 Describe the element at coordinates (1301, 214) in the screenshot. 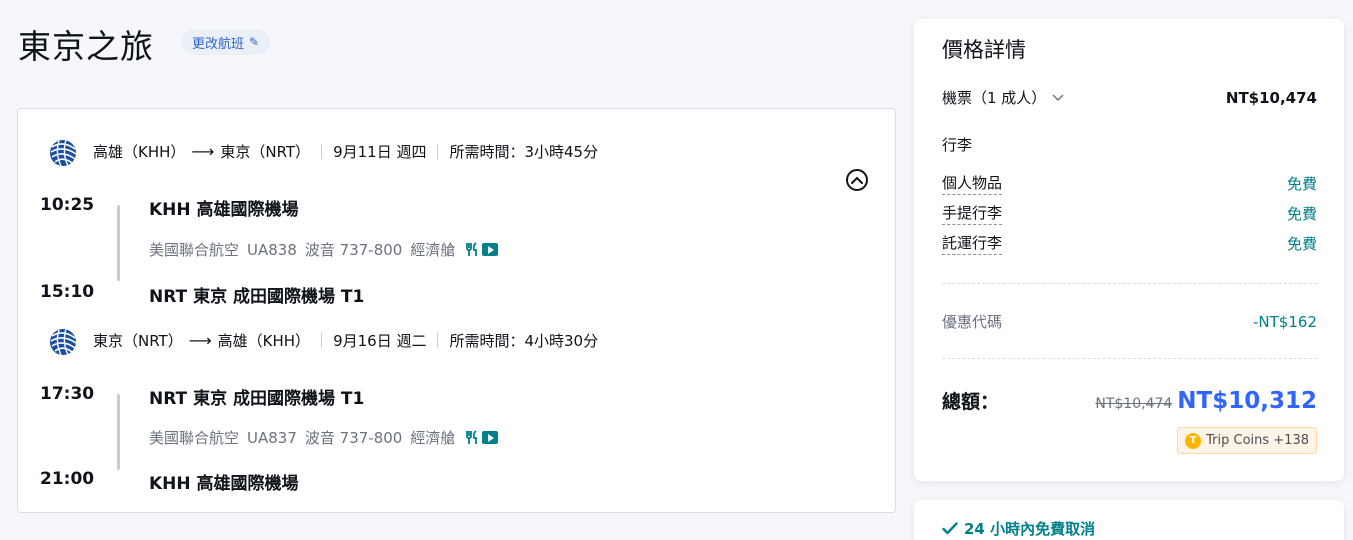

I see `carry-on-value: 免費` at that location.